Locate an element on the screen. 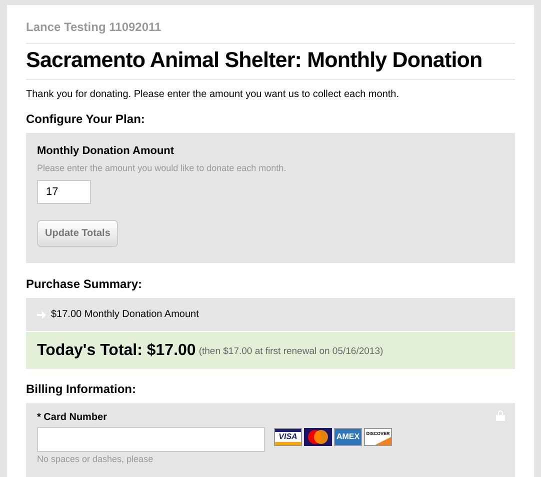  summary-item: $17.00 Monthly Donation Amount is located at coordinates (125, 315).